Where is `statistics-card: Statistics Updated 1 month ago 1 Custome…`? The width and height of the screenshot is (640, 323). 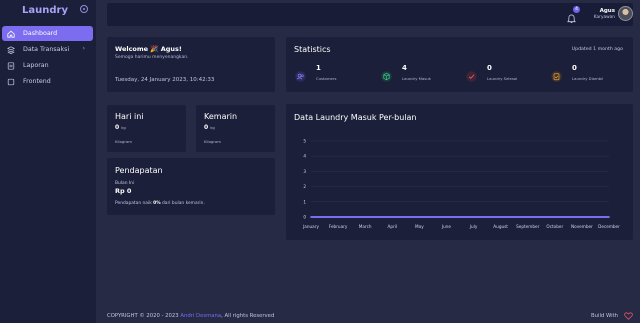
statistics-card: Statistics Updated 1 month ago 1 Custome… is located at coordinates (459, 64).